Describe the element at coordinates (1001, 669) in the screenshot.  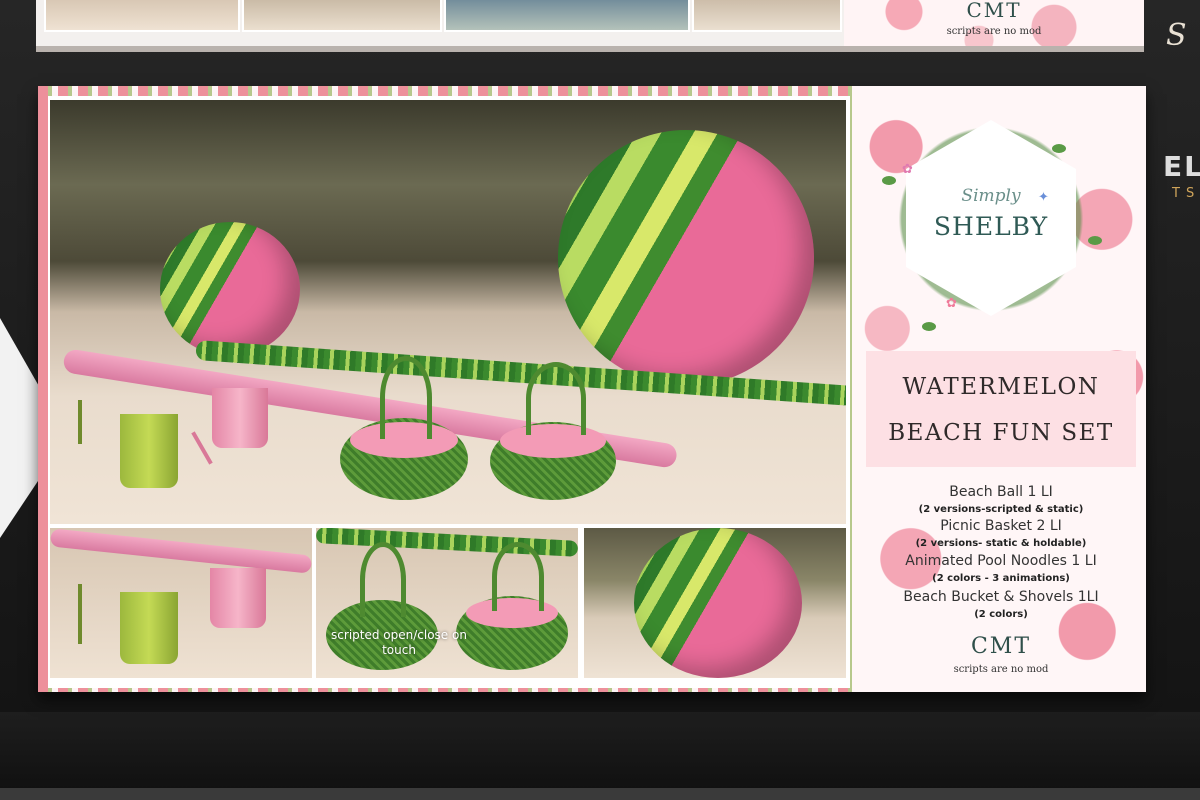
I see `cmt-note: scripts are no mod` at that location.